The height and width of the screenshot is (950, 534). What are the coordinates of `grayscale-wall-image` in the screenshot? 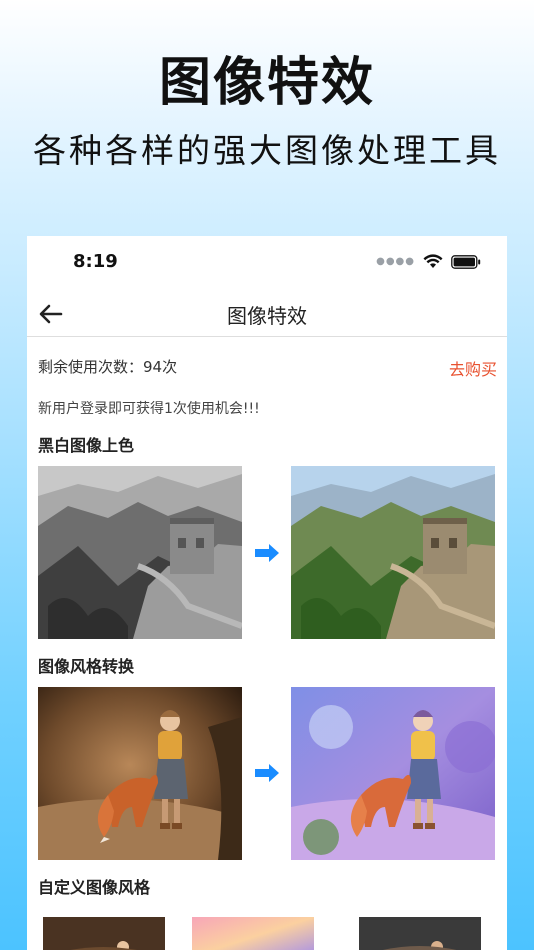 It's located at (140, 552).